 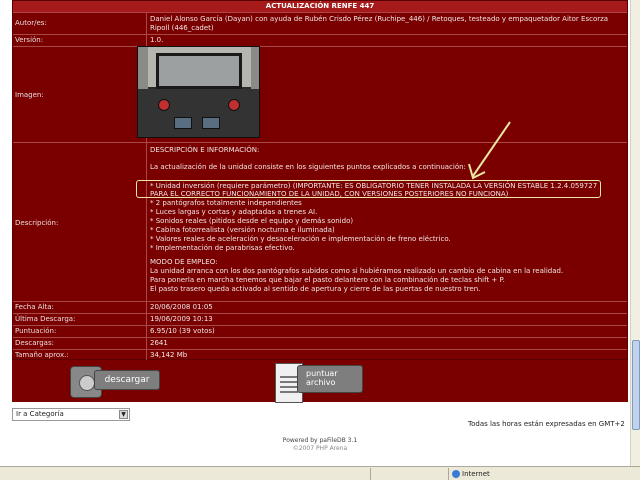 What do you see at coordinates (29, 40) in the screenshot?
I see `version-label: Versión:` at bounding box center [29, 40].